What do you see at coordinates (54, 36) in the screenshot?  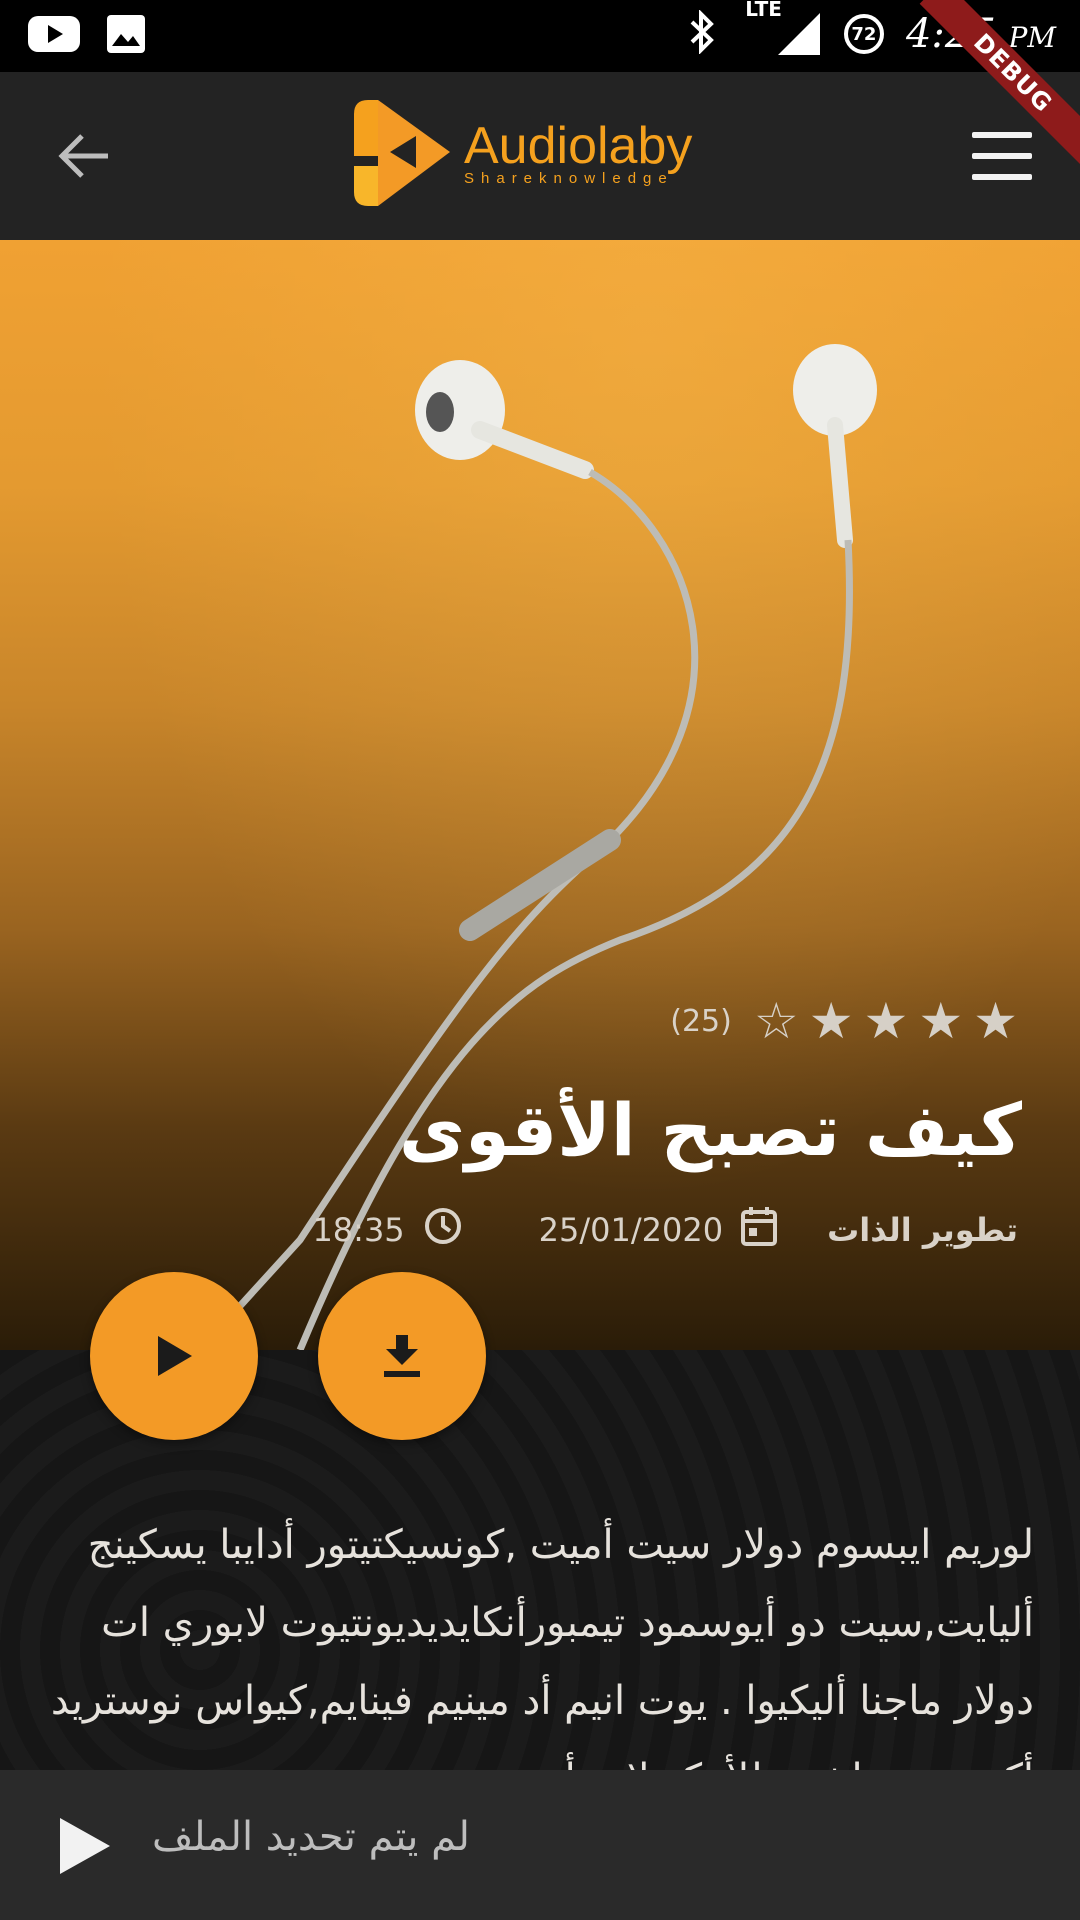 I see `youtube-icon` at bounding box center [54, 36].